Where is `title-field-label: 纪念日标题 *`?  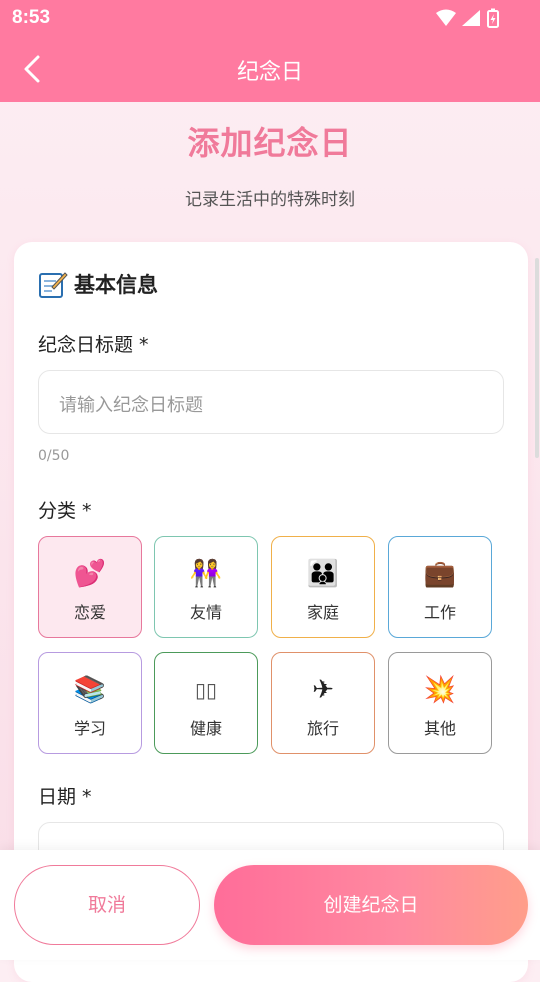 title-field-label: 纪念日标题 * is located at coordinates (93, 345).